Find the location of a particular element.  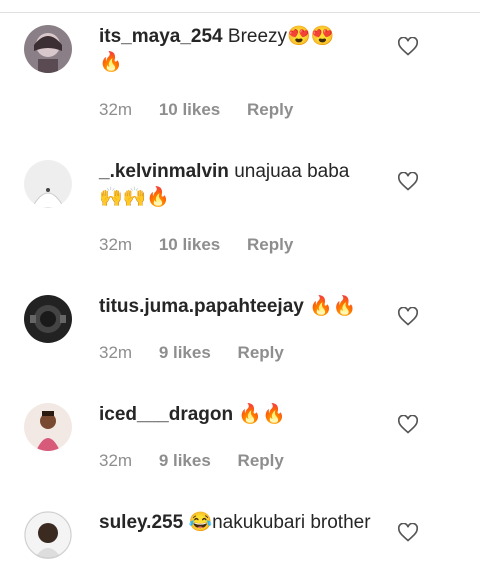

comment-body: 😂nakukubari brother is located at coordinates (279, 522).